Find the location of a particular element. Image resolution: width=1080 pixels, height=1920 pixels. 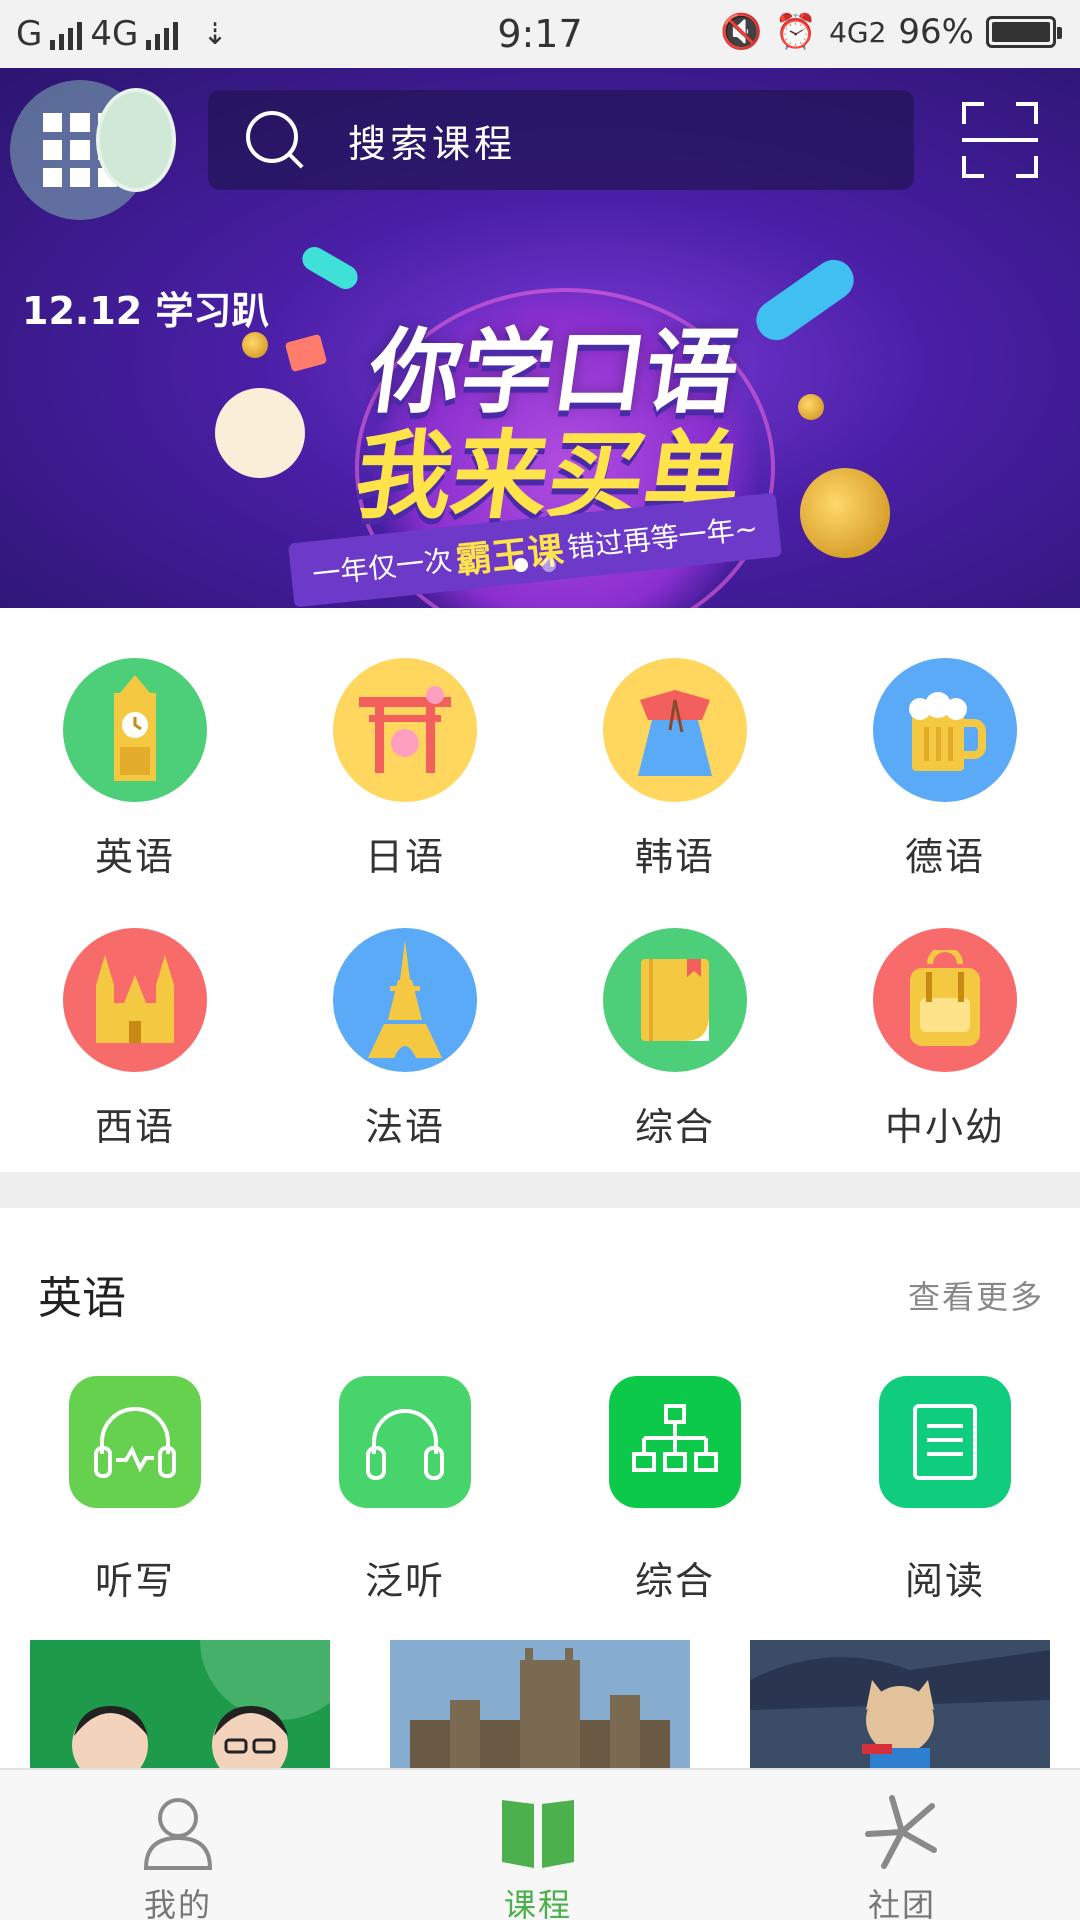

cathedral-icon is located at coordinates (135, 1000).